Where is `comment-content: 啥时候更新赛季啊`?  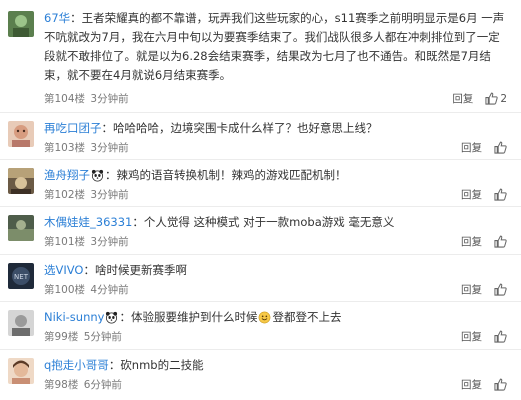 comment-content: 啥时候更新赛季啊 is located at coordinates (140, 270).